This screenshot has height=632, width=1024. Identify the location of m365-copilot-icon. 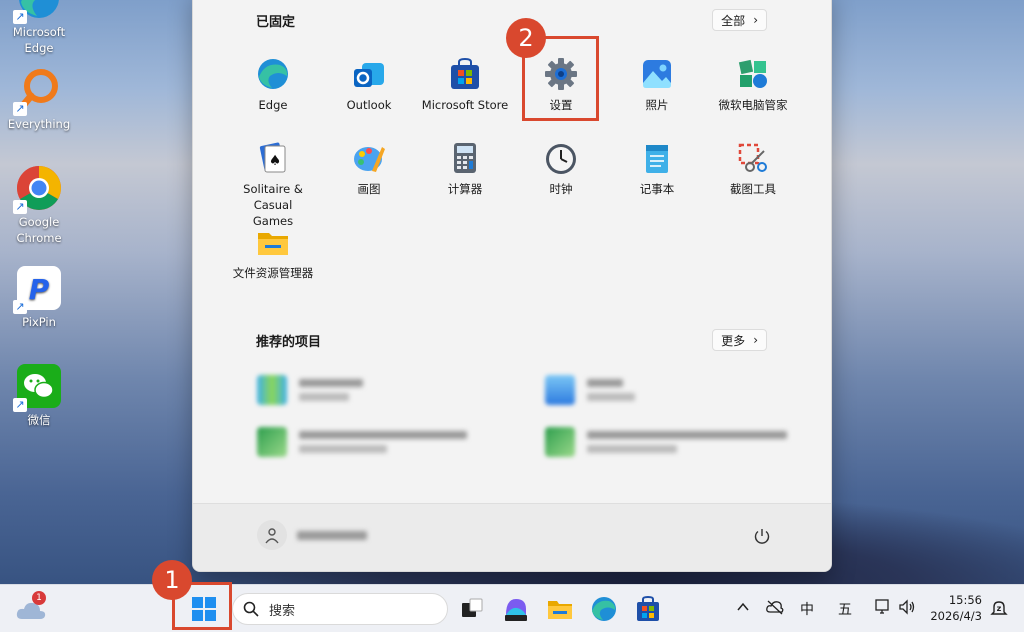
(516, 609).